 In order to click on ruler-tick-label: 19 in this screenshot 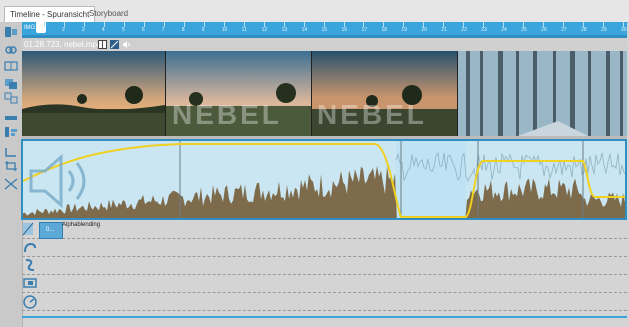, I will do `click(404, 30)`.